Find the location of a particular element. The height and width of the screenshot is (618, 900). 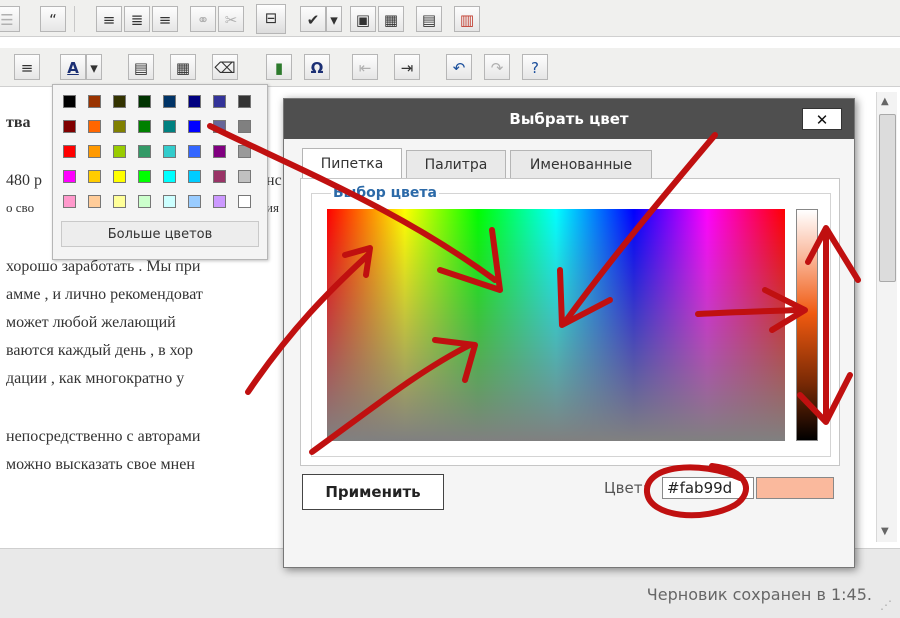

tab-eyedropper: Пипетка is located at coordinates (352, 163).